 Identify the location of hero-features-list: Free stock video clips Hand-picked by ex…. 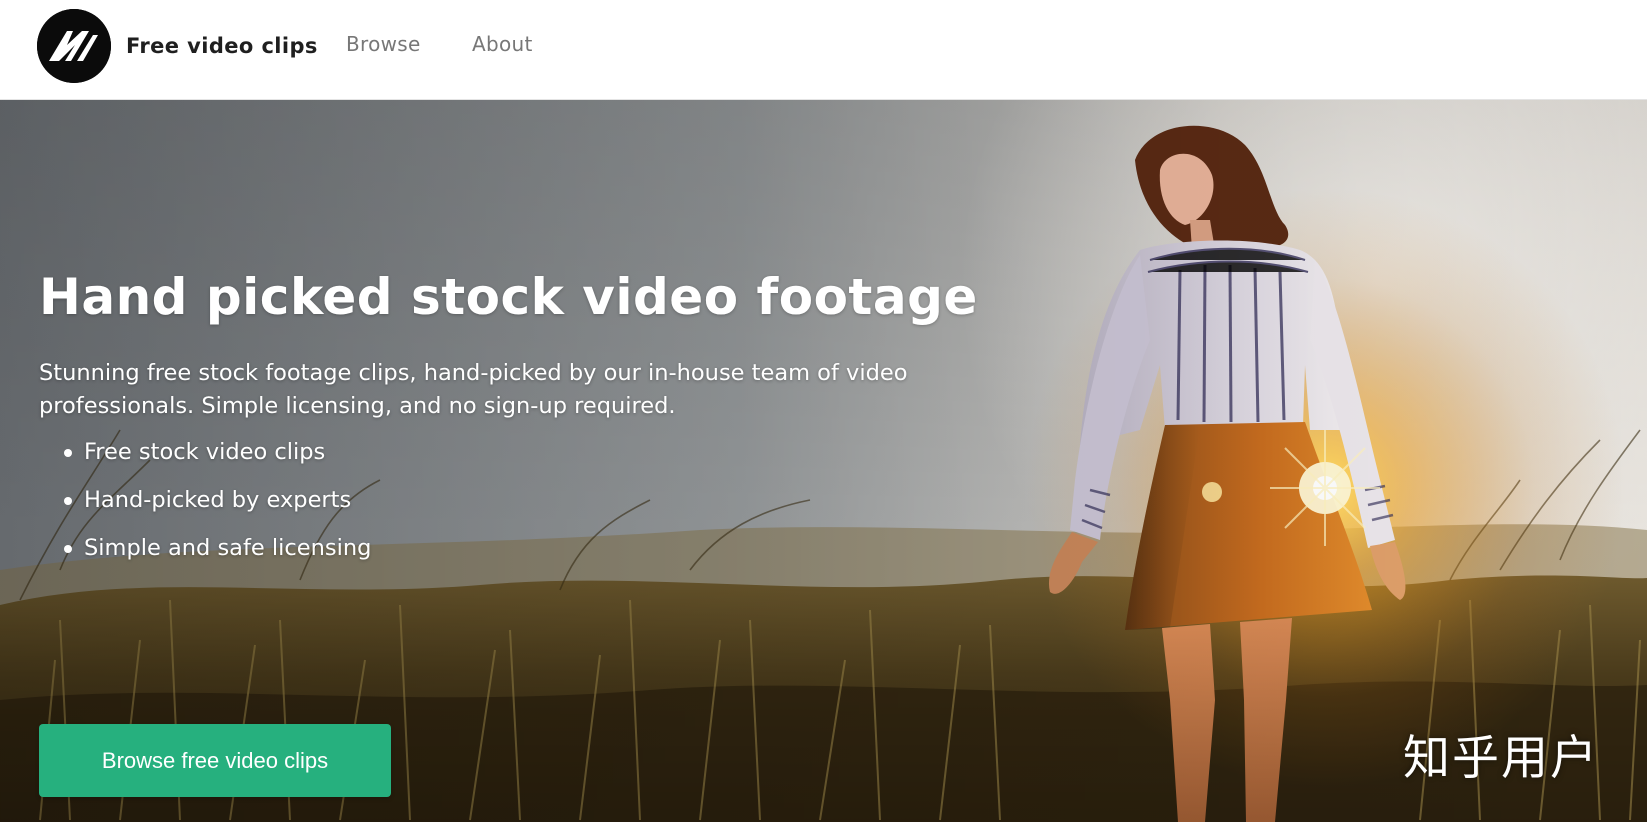
(509, 508).